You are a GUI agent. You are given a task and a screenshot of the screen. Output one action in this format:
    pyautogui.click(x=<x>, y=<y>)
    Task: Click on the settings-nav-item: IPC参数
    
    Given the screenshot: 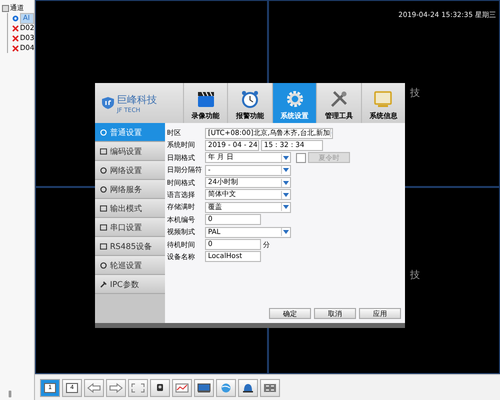 What is the action you would take?
    pyautogui.click(x=130, y=284)
    